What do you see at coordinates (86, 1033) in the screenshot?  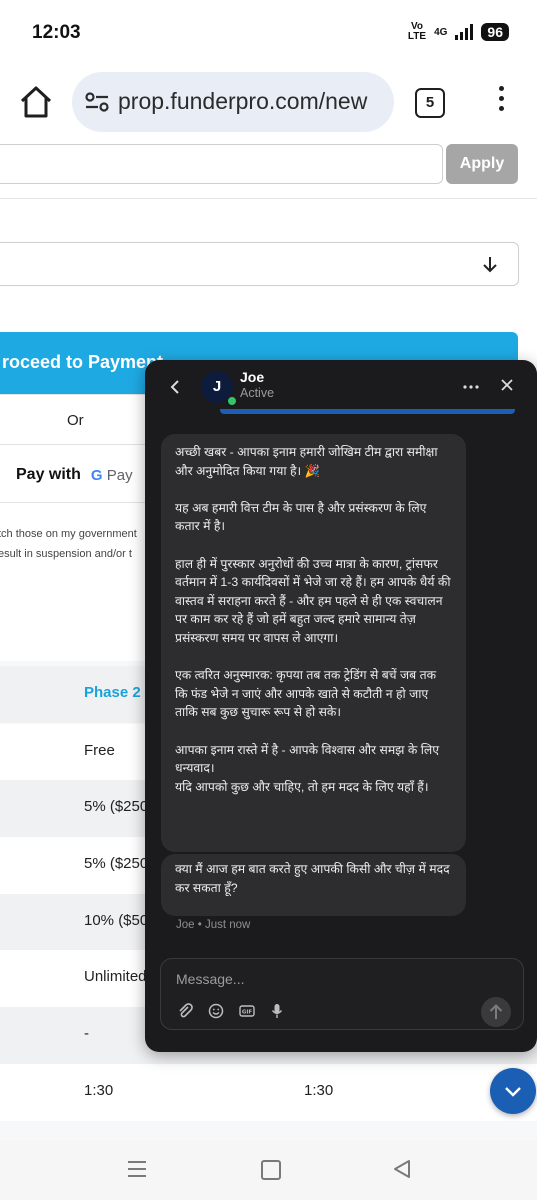 I see `table-cell: -` at bounding box center [86, 1033].